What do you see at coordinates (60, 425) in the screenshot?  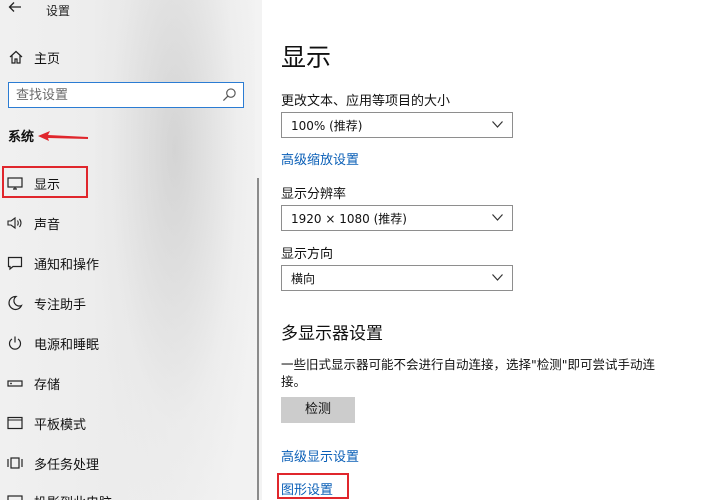 I see `sidebar-item-label: 平板模式` at bounding box center [60, 425].